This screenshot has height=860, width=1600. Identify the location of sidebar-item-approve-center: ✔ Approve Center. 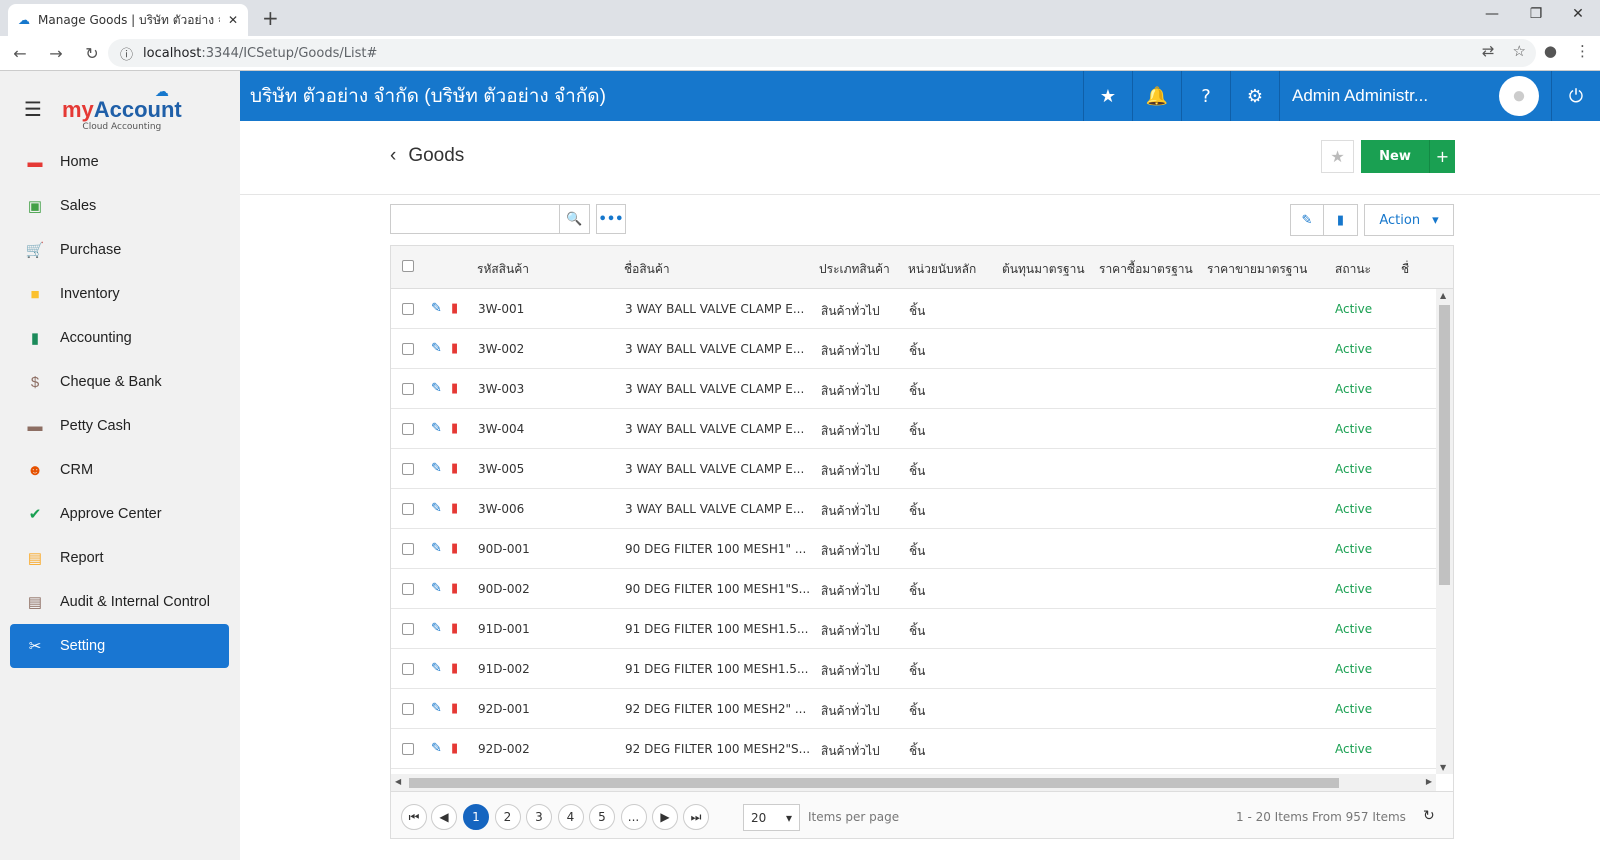
(119, 514).